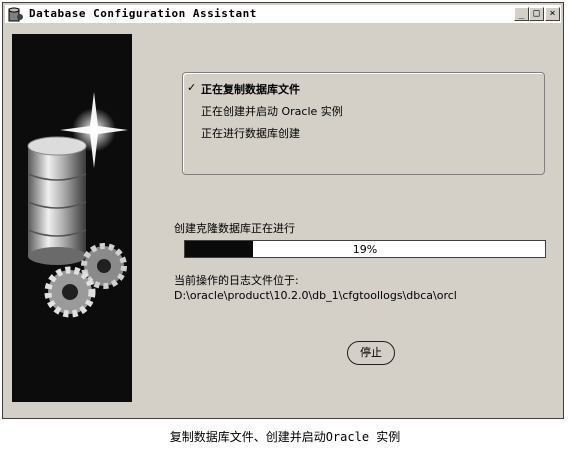  I want to click on minimize-button: _, so click(521, 14).